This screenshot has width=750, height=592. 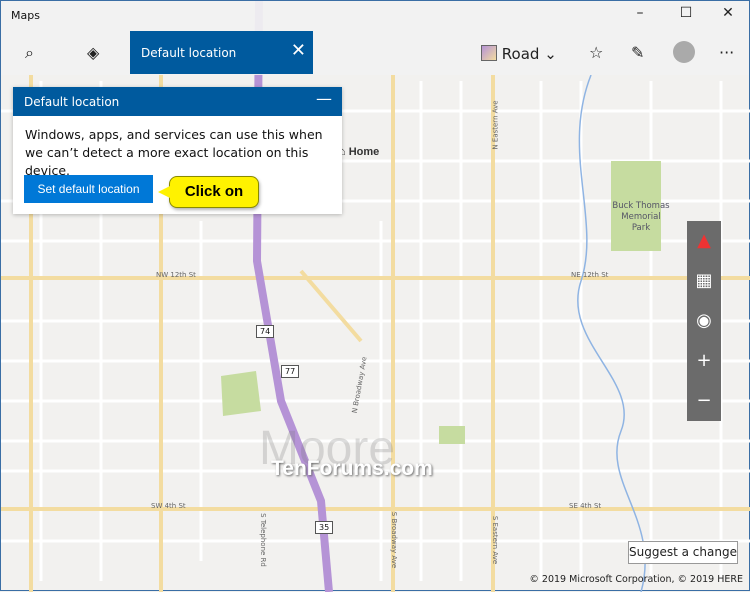 I want to click on street-label: N Eastern Ave, so click(x=495, y=125).